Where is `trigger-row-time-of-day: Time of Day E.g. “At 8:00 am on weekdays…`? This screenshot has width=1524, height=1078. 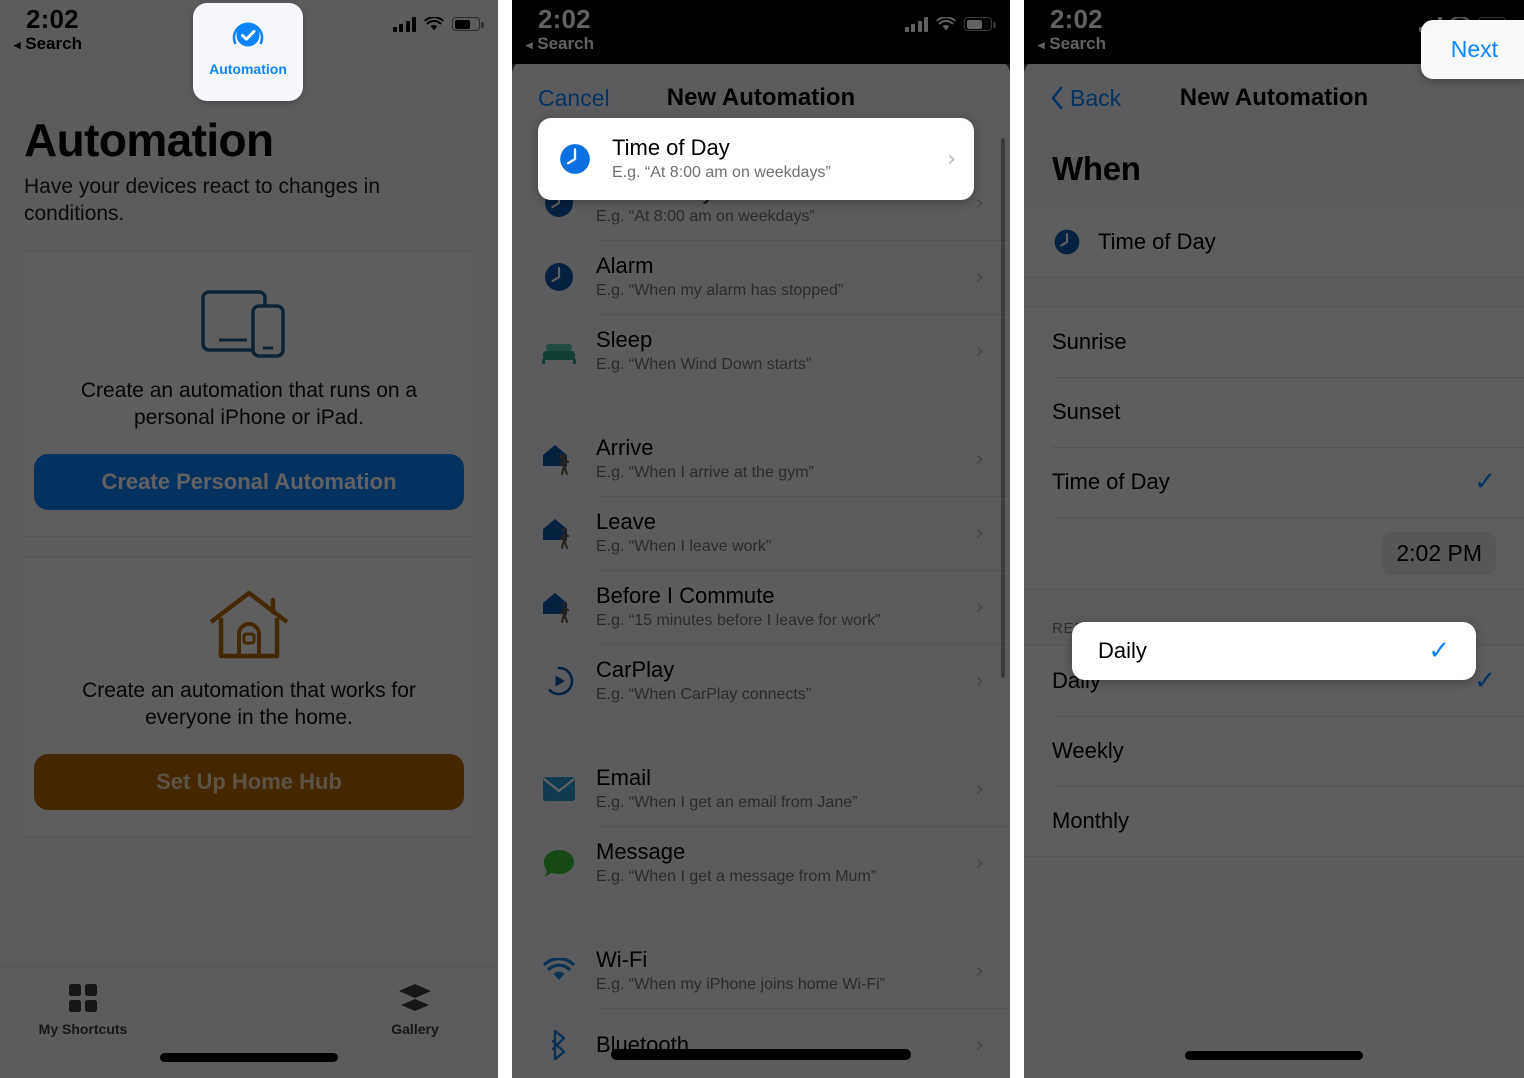
trigger-row-time-of-day: Time of Day E.g. “At 8:00 am on weekdays… is located at coordinates (756, 159).